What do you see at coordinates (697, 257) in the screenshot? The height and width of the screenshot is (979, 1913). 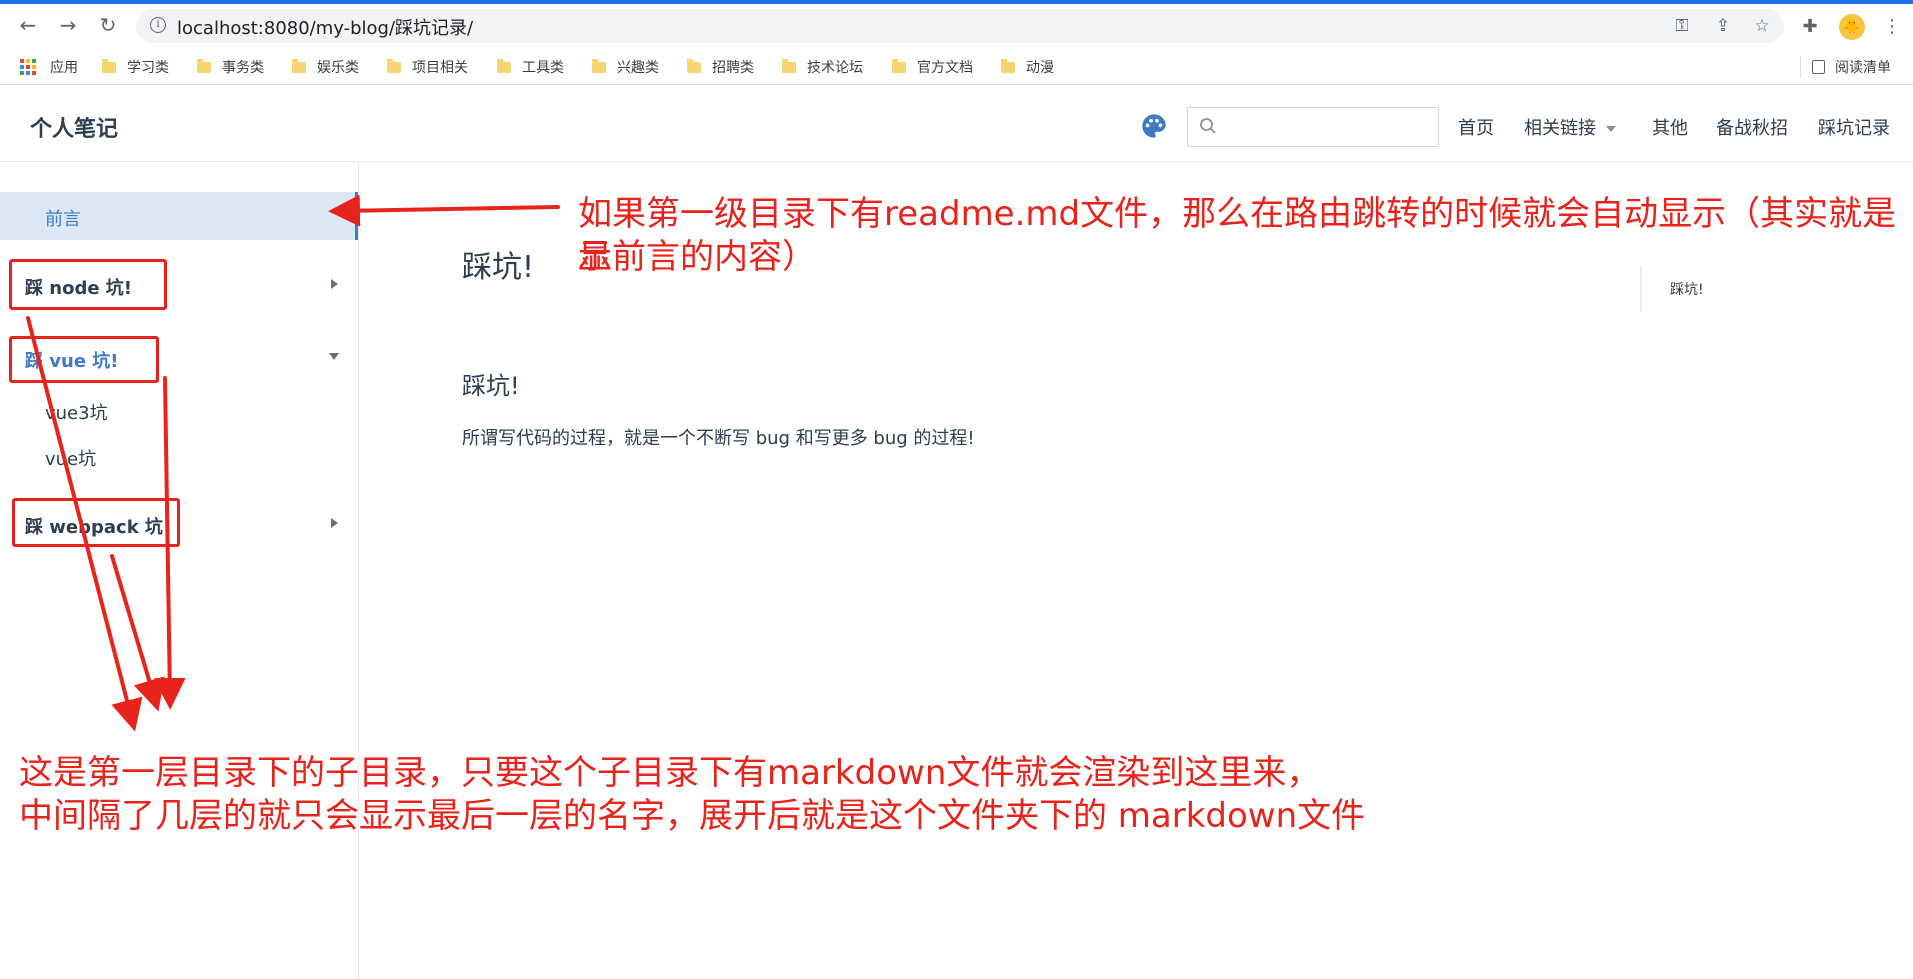 I see `annotation-top-line2: 示前言的内容）` at bounding box center [697, 257].